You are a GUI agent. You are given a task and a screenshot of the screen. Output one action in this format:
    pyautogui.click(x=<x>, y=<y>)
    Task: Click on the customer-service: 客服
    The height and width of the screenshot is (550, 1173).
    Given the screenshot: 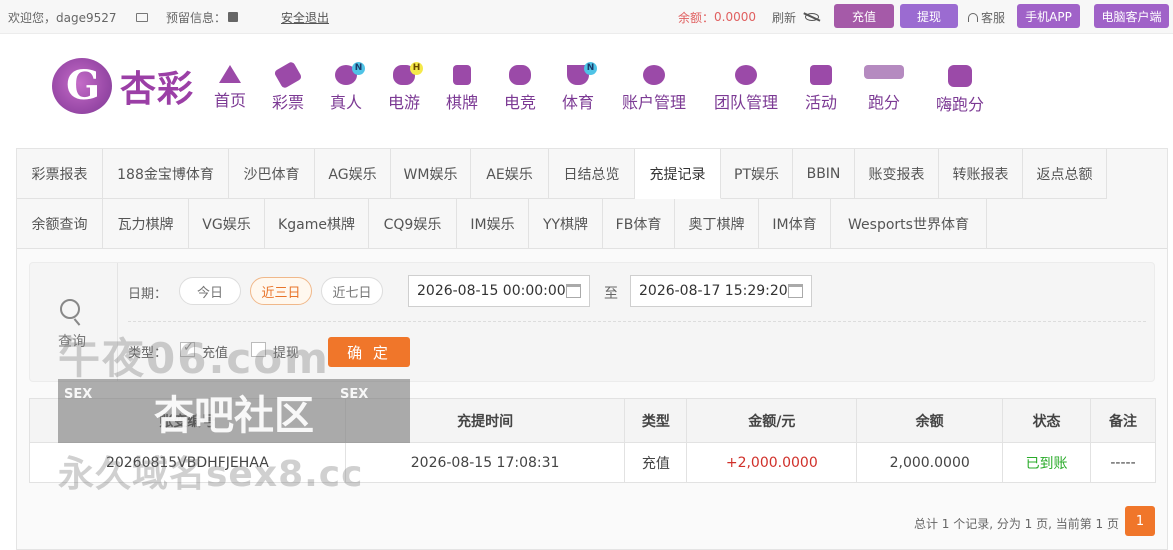 What is the action you would take?
    pyautogui.click(x=986, y=17)
    